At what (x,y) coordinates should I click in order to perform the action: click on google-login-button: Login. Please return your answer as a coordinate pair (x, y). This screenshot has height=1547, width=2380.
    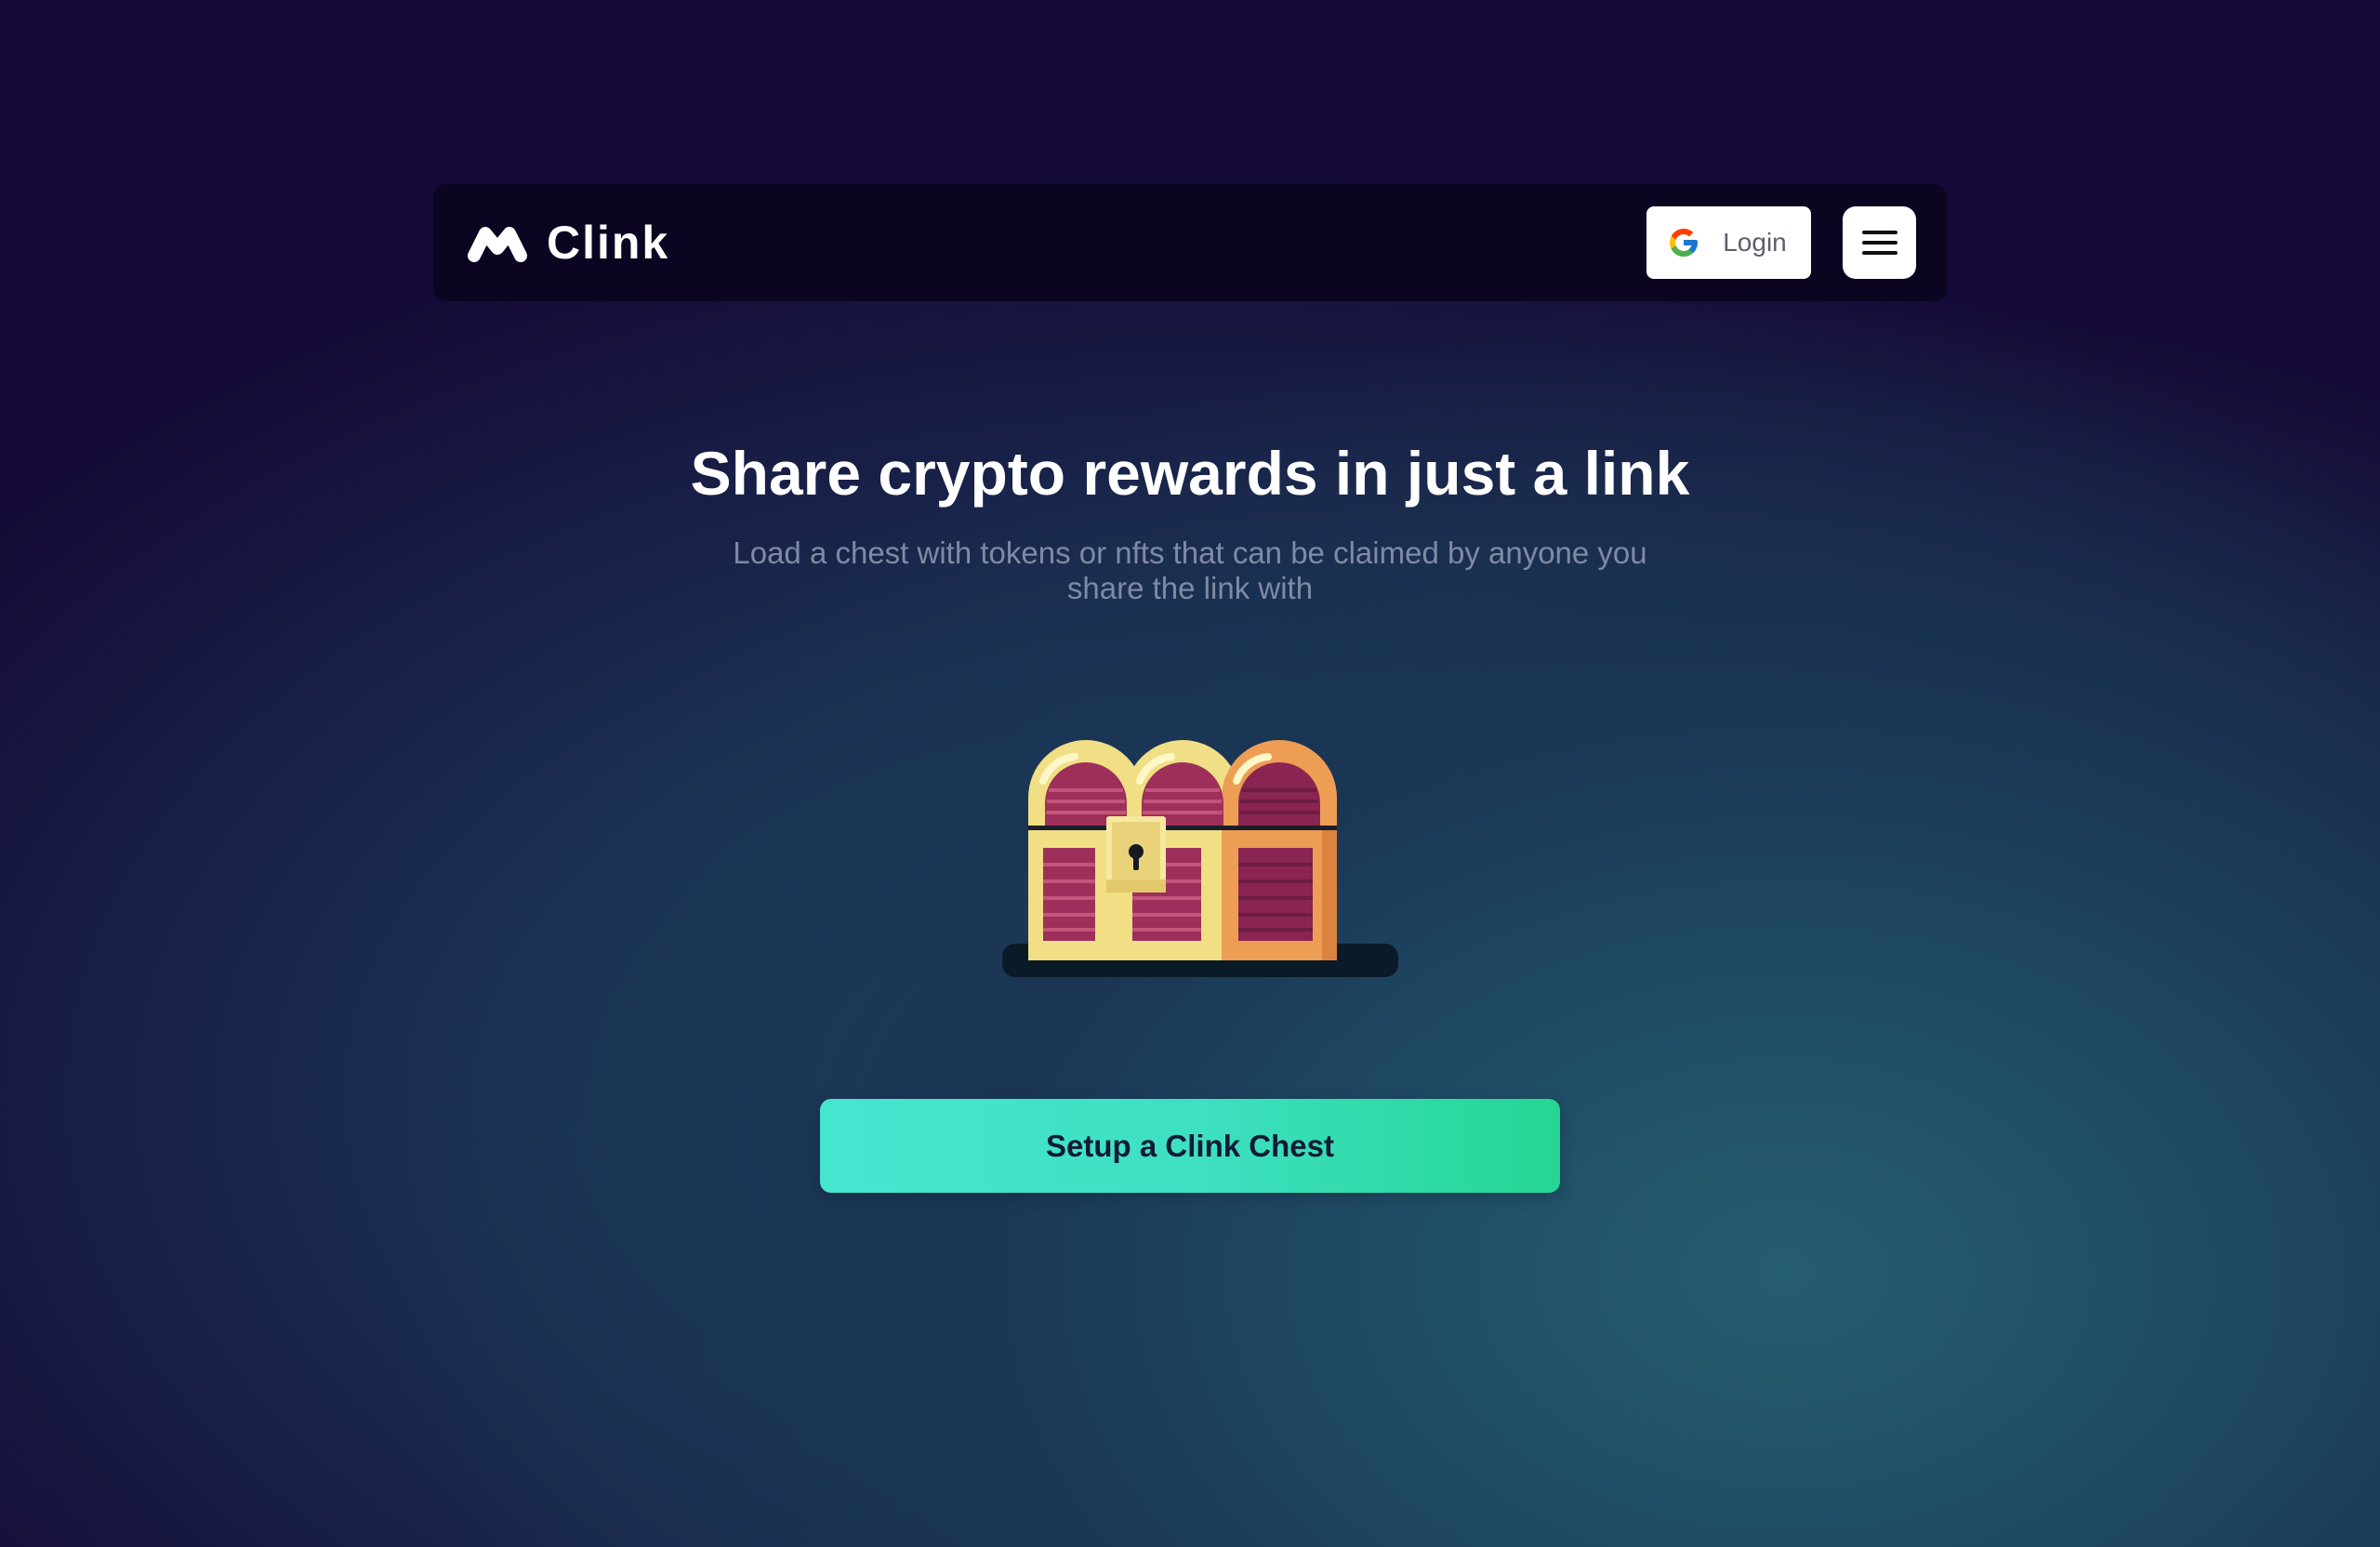
    Looking at the image, I should click on (1728, 242).